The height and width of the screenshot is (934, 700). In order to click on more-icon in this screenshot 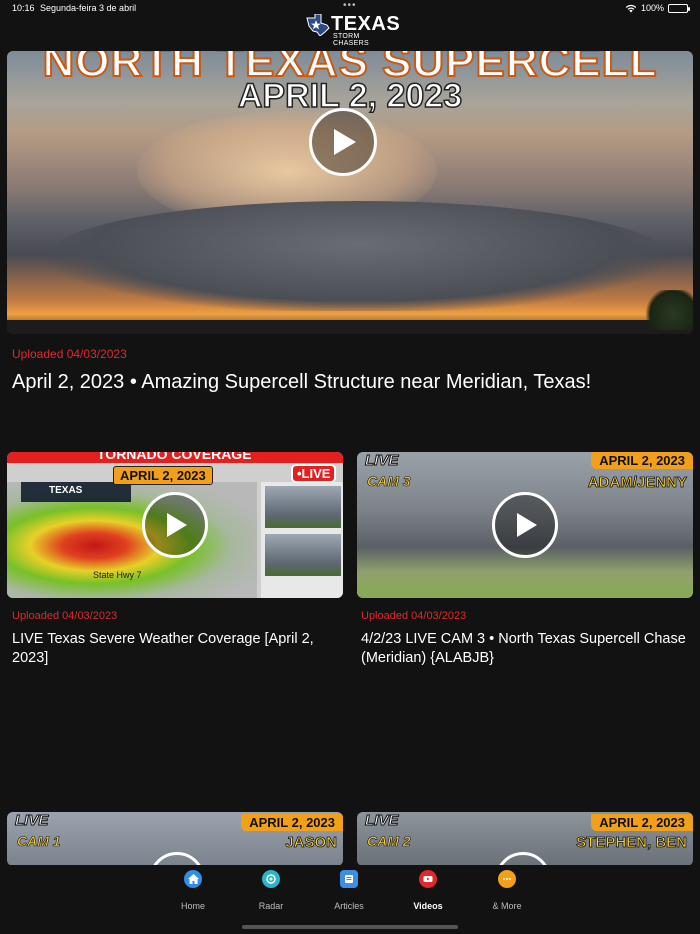, I will do `click(507, 879)`.